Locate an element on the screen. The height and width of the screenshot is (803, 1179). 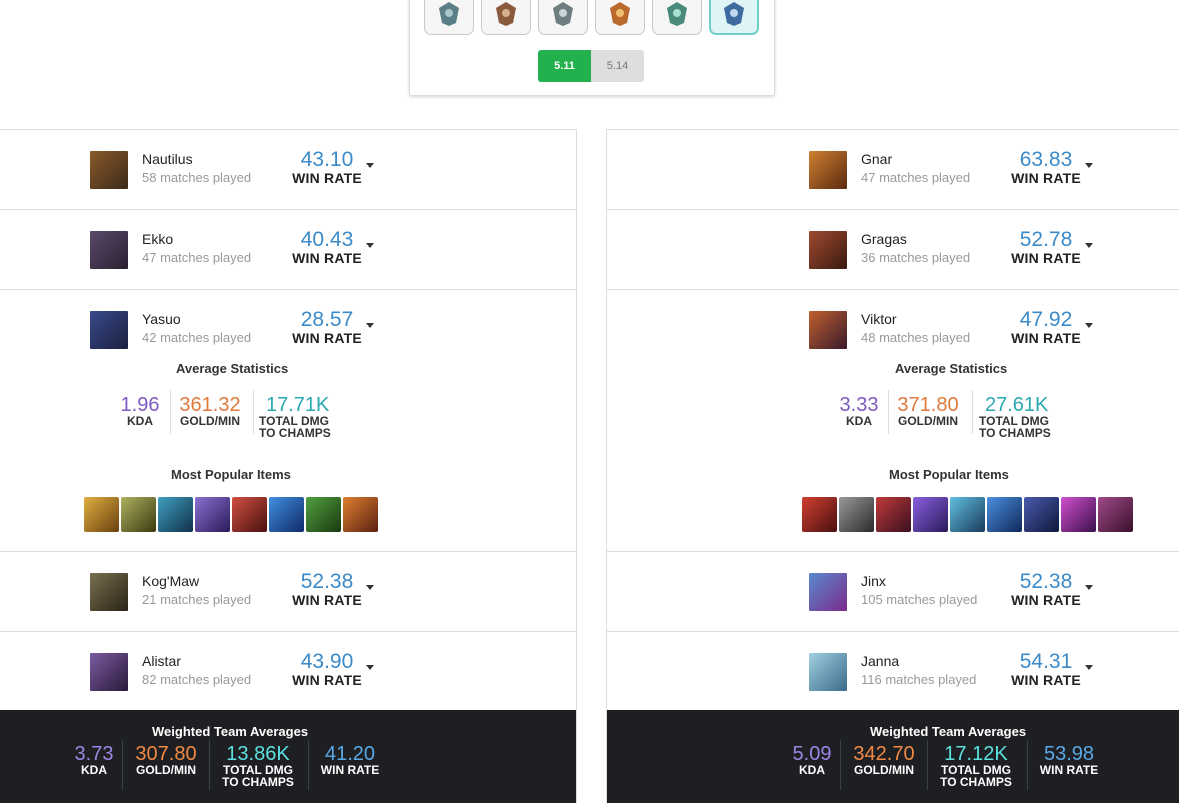
popular-items-list is located at coordinates (967, 514).